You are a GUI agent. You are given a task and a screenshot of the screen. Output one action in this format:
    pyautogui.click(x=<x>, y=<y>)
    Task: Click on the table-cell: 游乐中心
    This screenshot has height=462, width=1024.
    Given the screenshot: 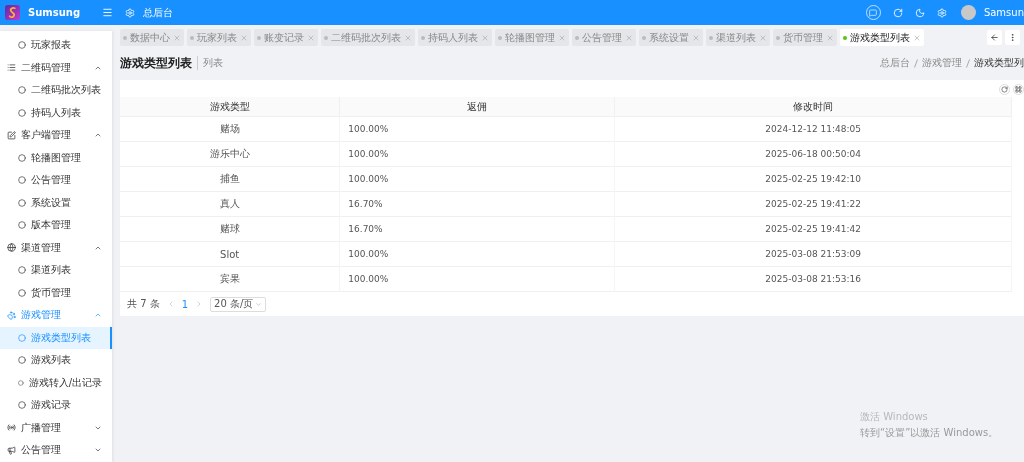 What is the action you would take?
    pyautogui.click(x=230, y=154)
    